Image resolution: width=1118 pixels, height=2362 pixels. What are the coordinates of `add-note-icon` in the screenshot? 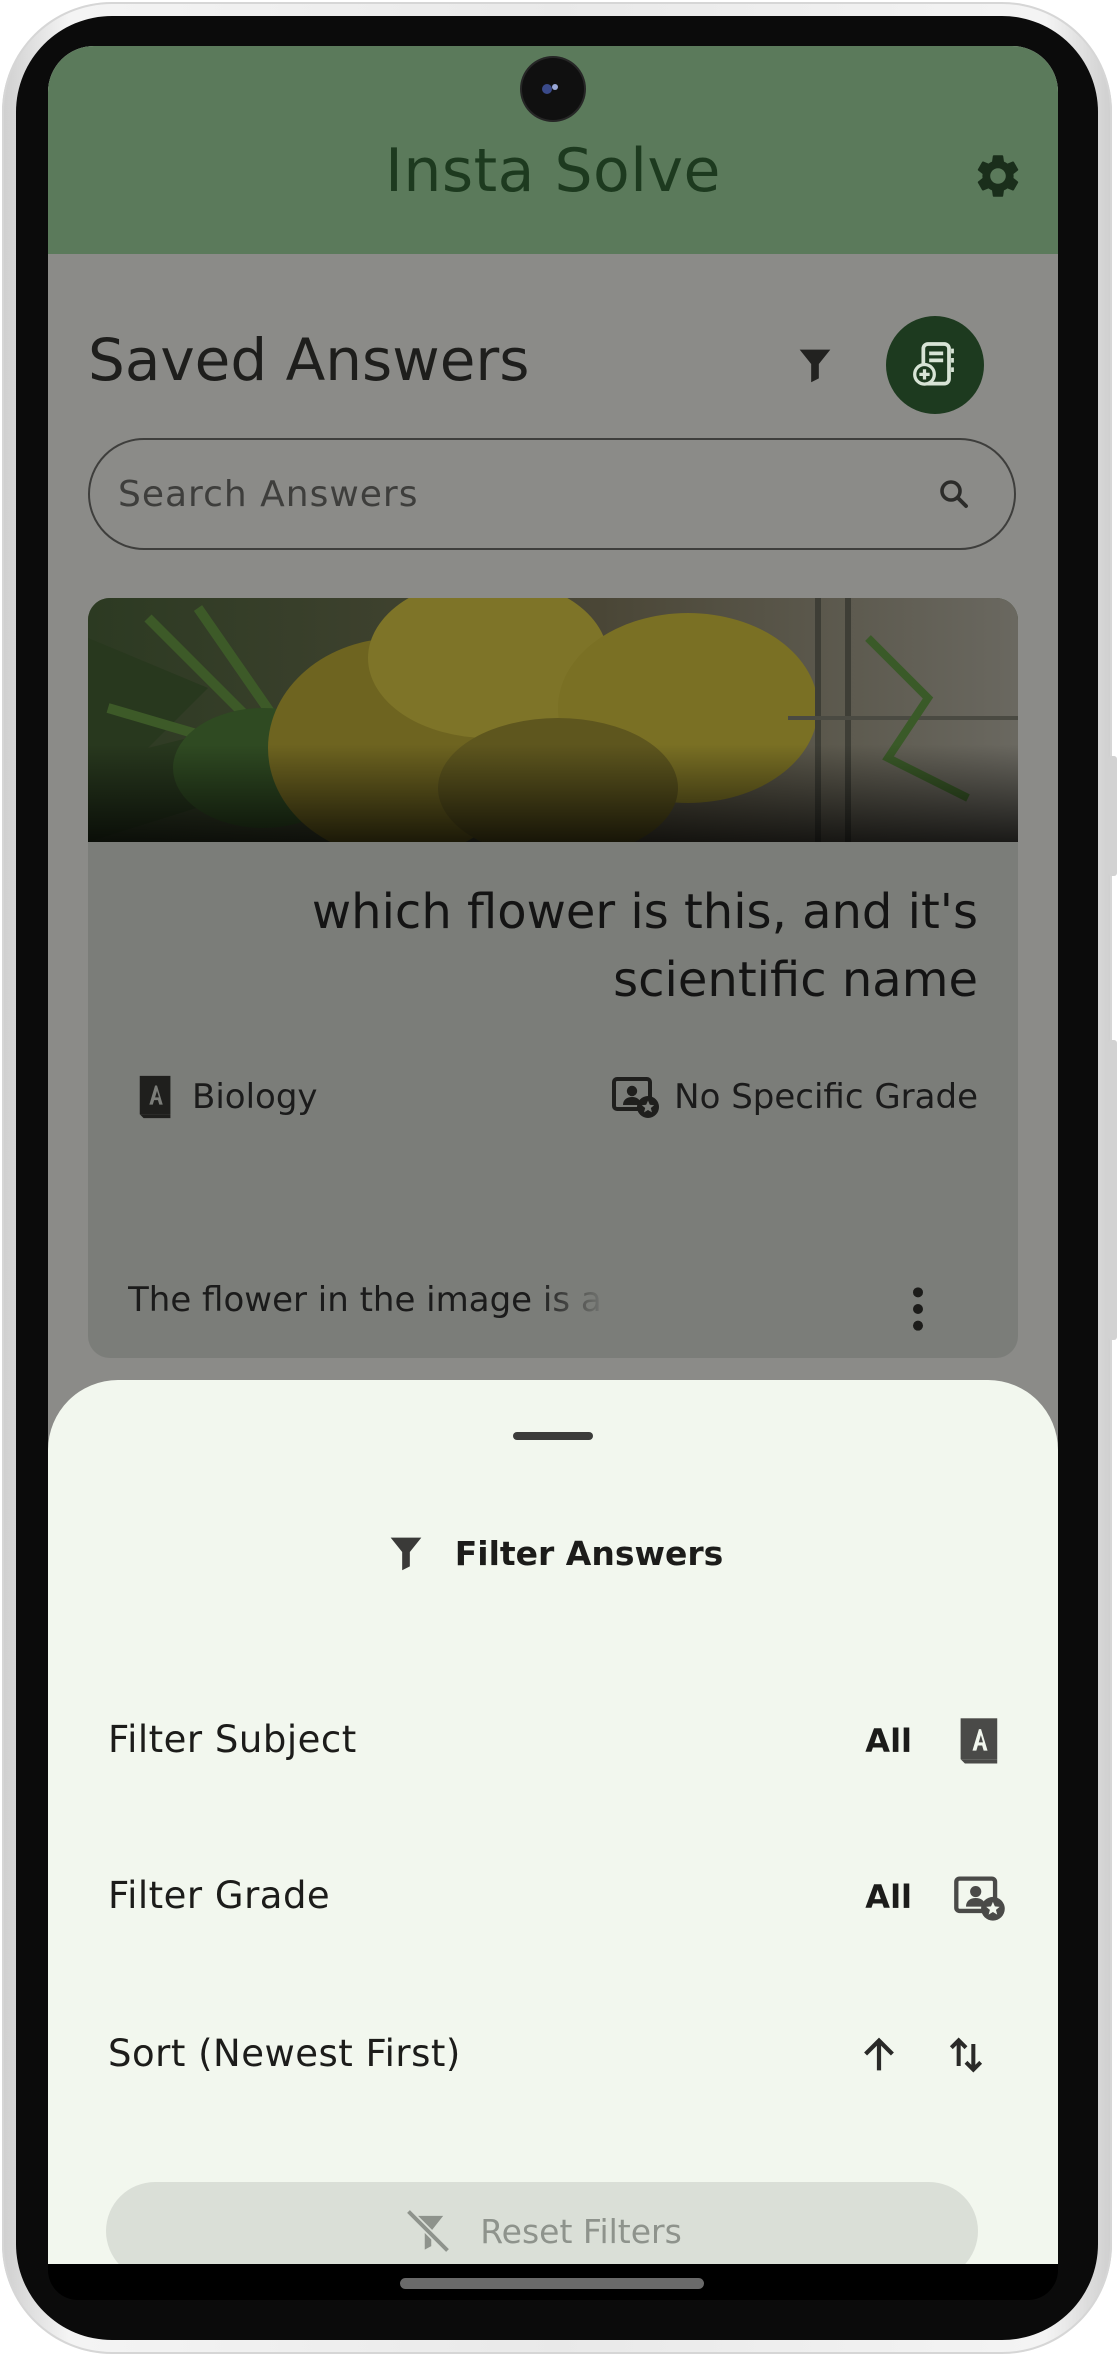 It's located at (933, 364).